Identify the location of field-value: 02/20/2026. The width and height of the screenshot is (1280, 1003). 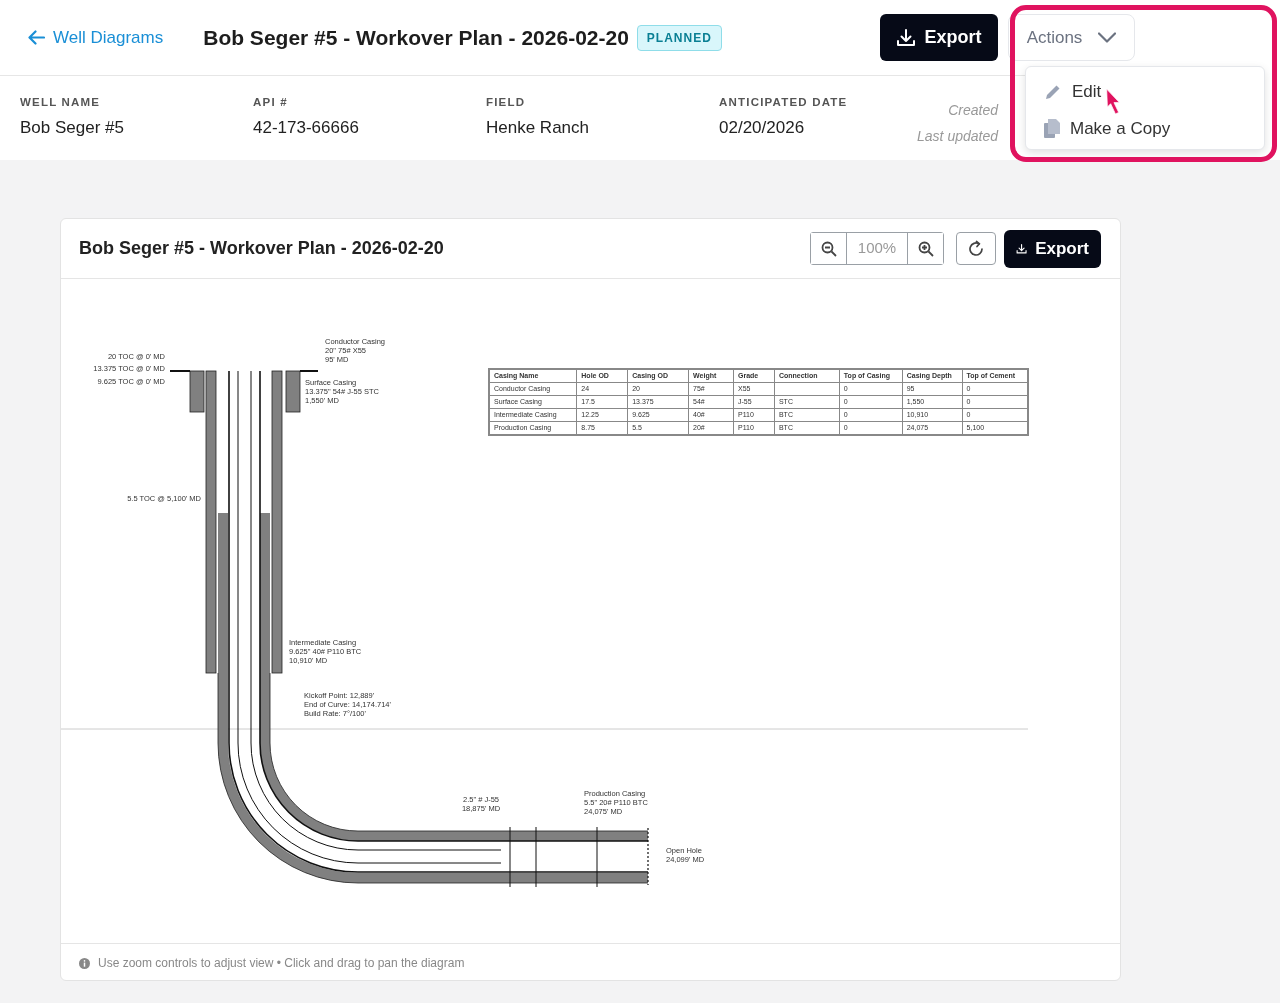
(762, 128).